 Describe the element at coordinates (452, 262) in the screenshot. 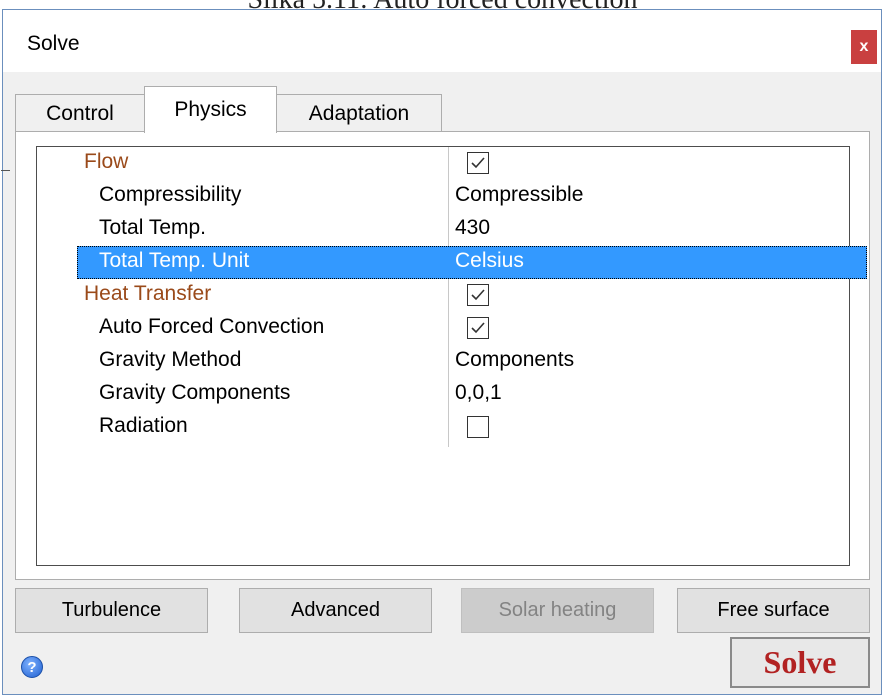

I see `property-row-total-temp-unit: Total Temp. Unit Celsius` at that location.